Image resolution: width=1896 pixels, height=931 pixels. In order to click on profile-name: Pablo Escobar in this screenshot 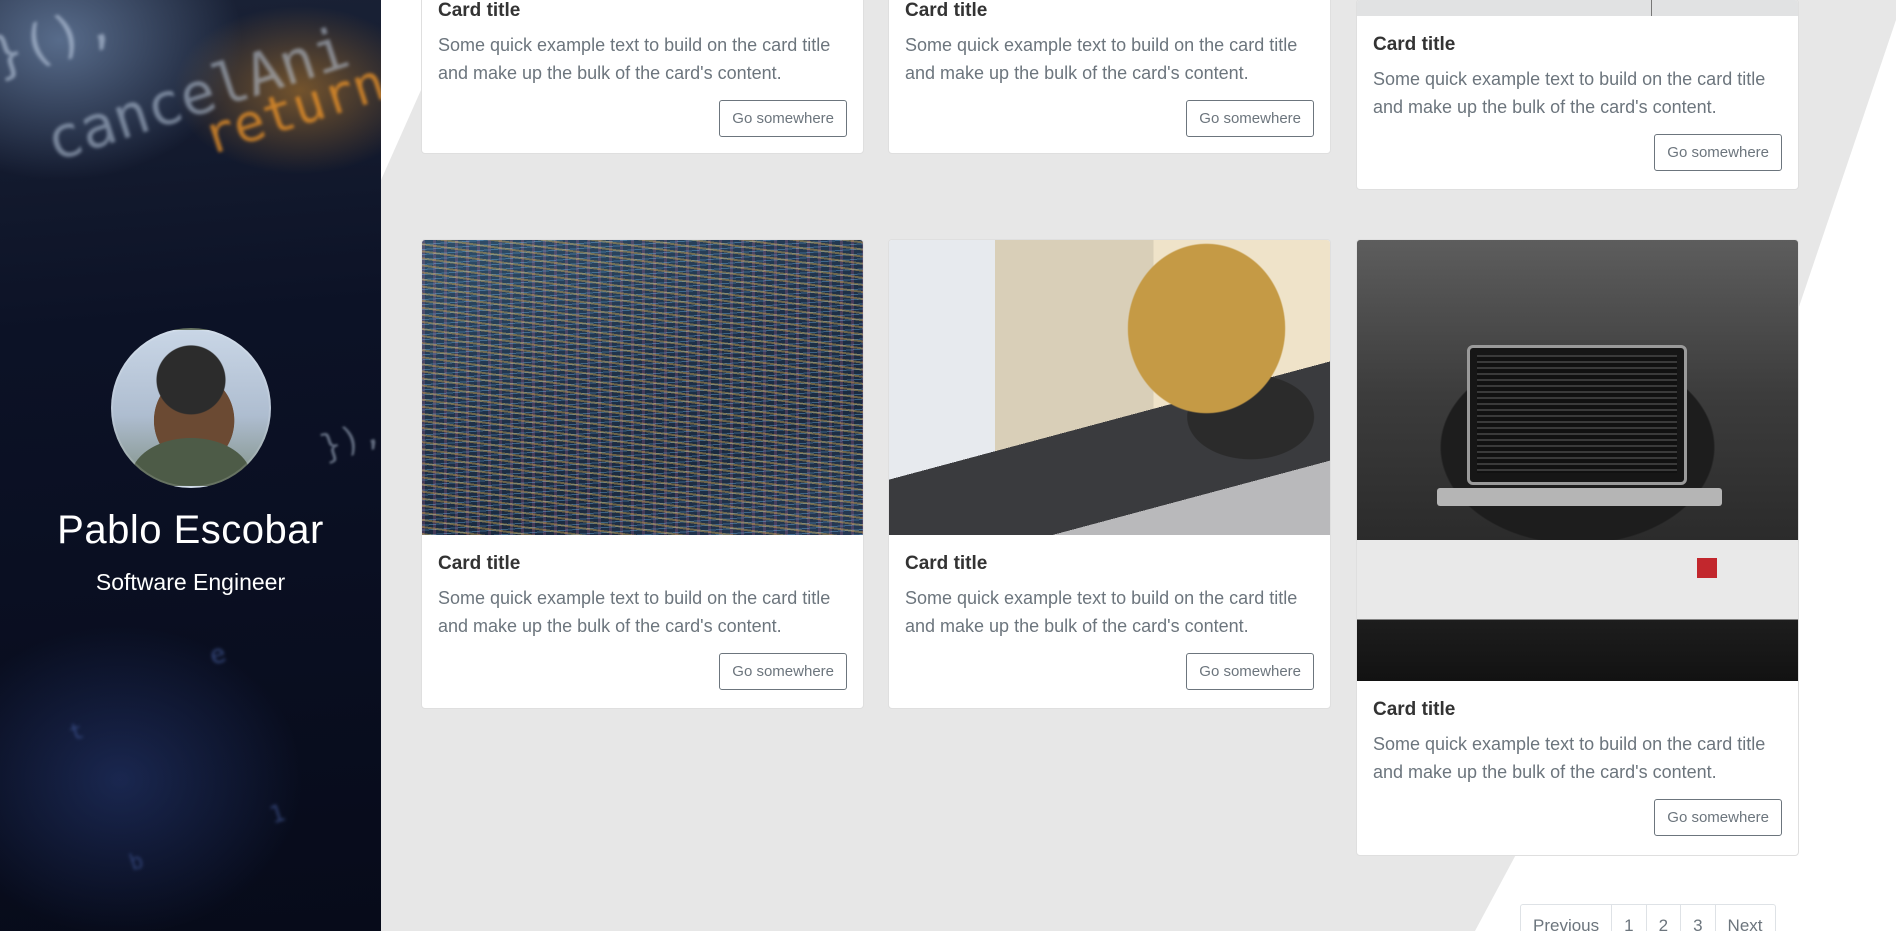, I will do `click(190, 530)`.